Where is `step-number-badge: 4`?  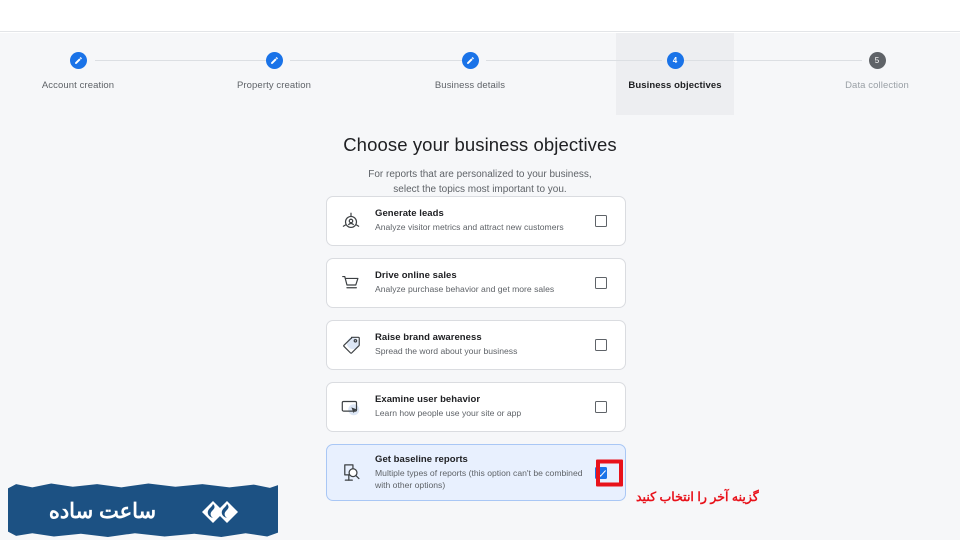
step-number-badge: 4 is located at coordinates (675, 60).